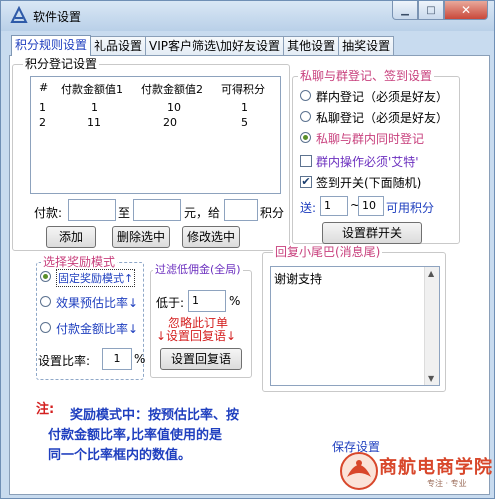 This screenshot has height=499, width=495. Describe the element at coordinates (42, 122) in the screenshot. I see `table-cell: 2` at that location.